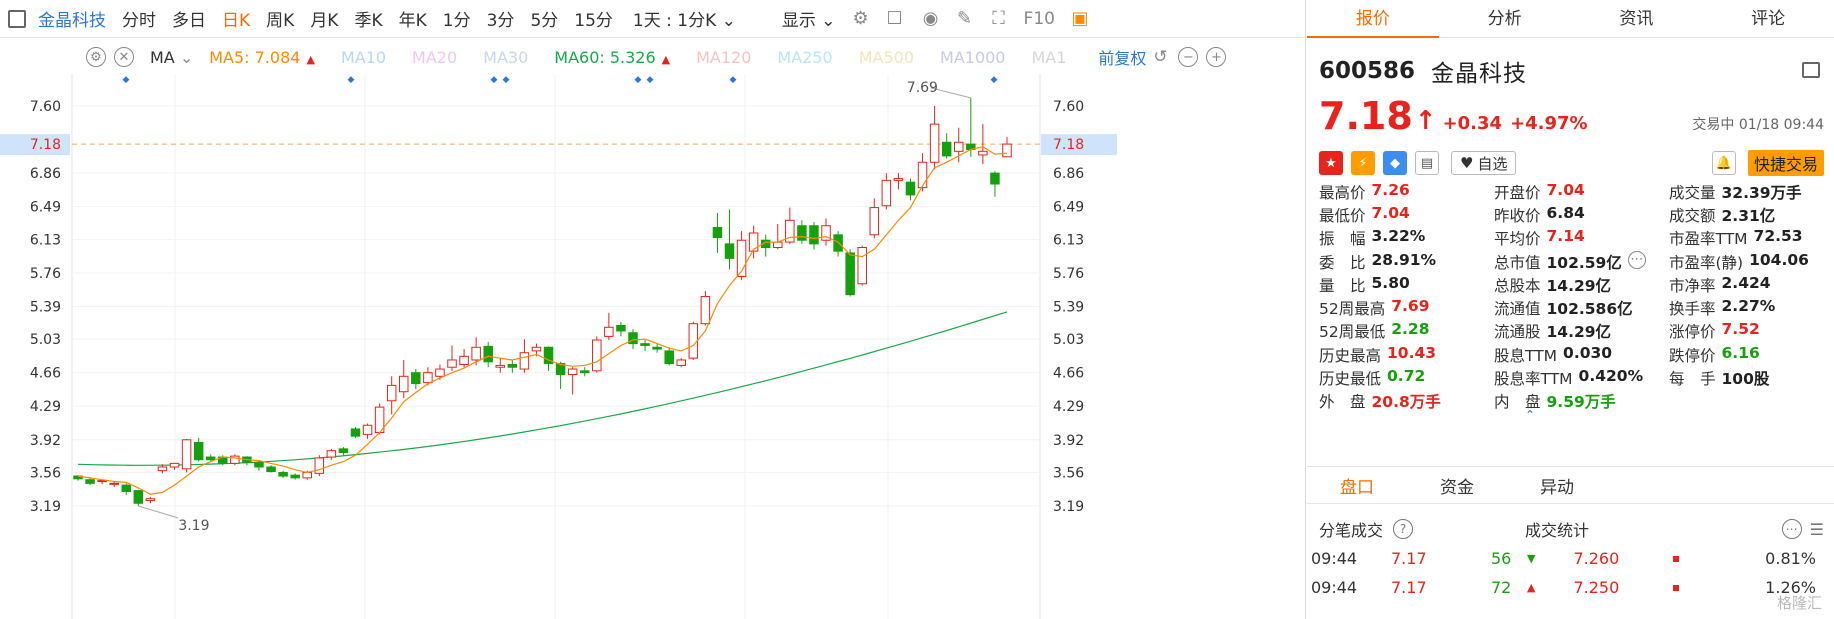  What do you see at coordinates (171, 57) in the screenshot?
I see `ma-selector: MA ⌄` at bounding box center [171, 57].